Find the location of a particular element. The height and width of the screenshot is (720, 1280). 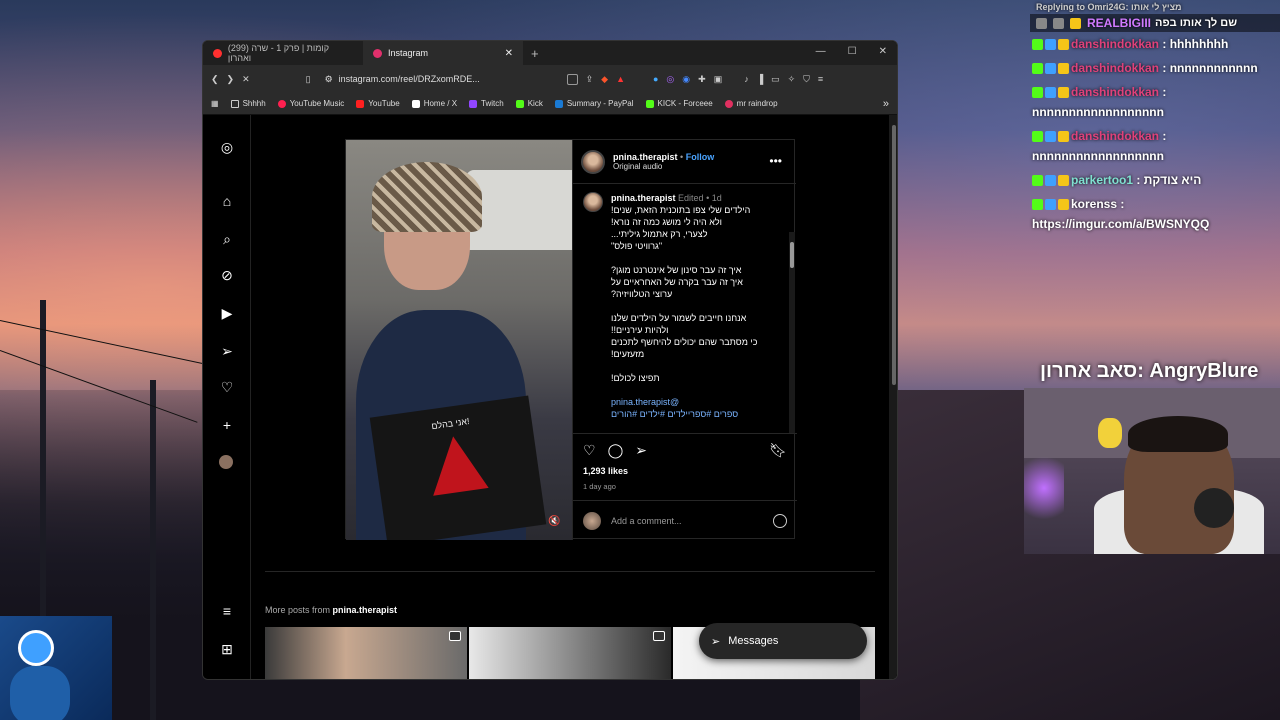

leo-ai-icon: ✧ is located at coordinates (792, 79).